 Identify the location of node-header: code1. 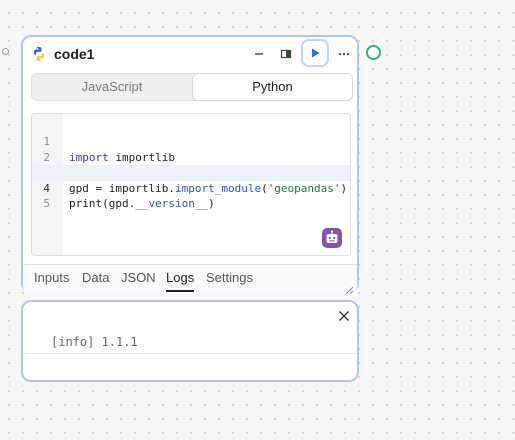
(190, 54).